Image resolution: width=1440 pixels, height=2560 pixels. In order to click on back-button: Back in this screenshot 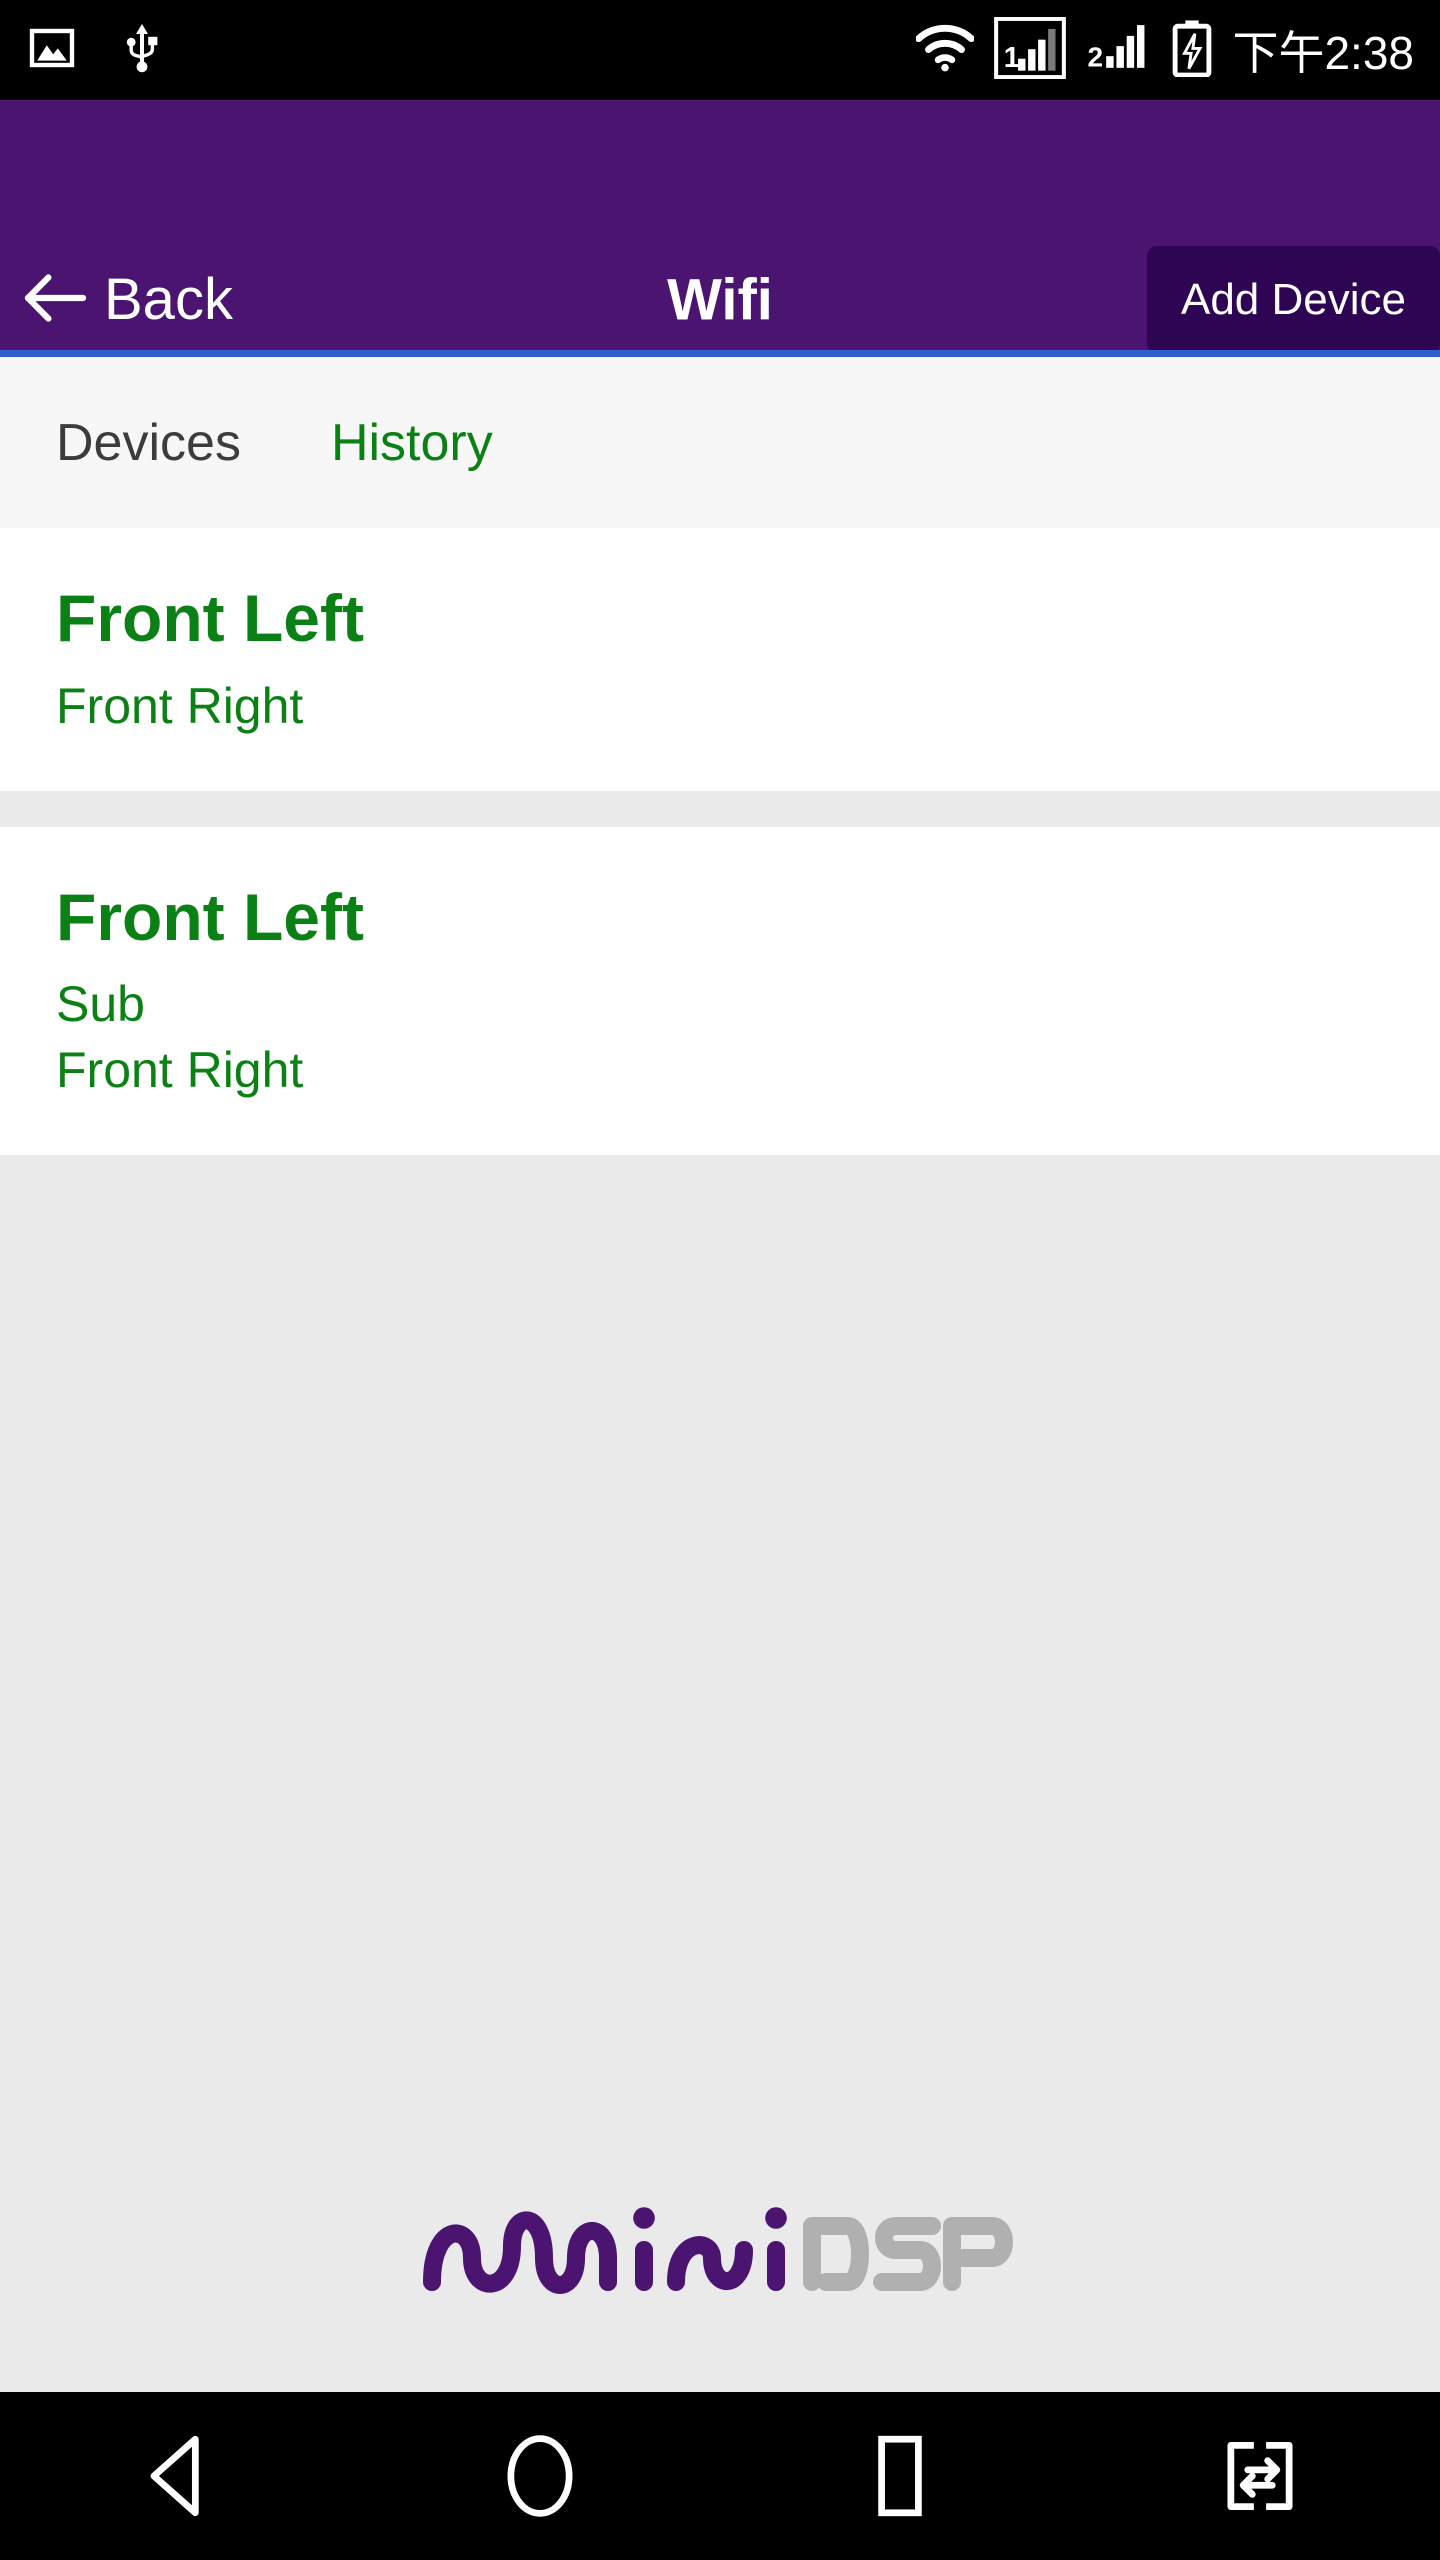, I will do `click(128, 300)`.